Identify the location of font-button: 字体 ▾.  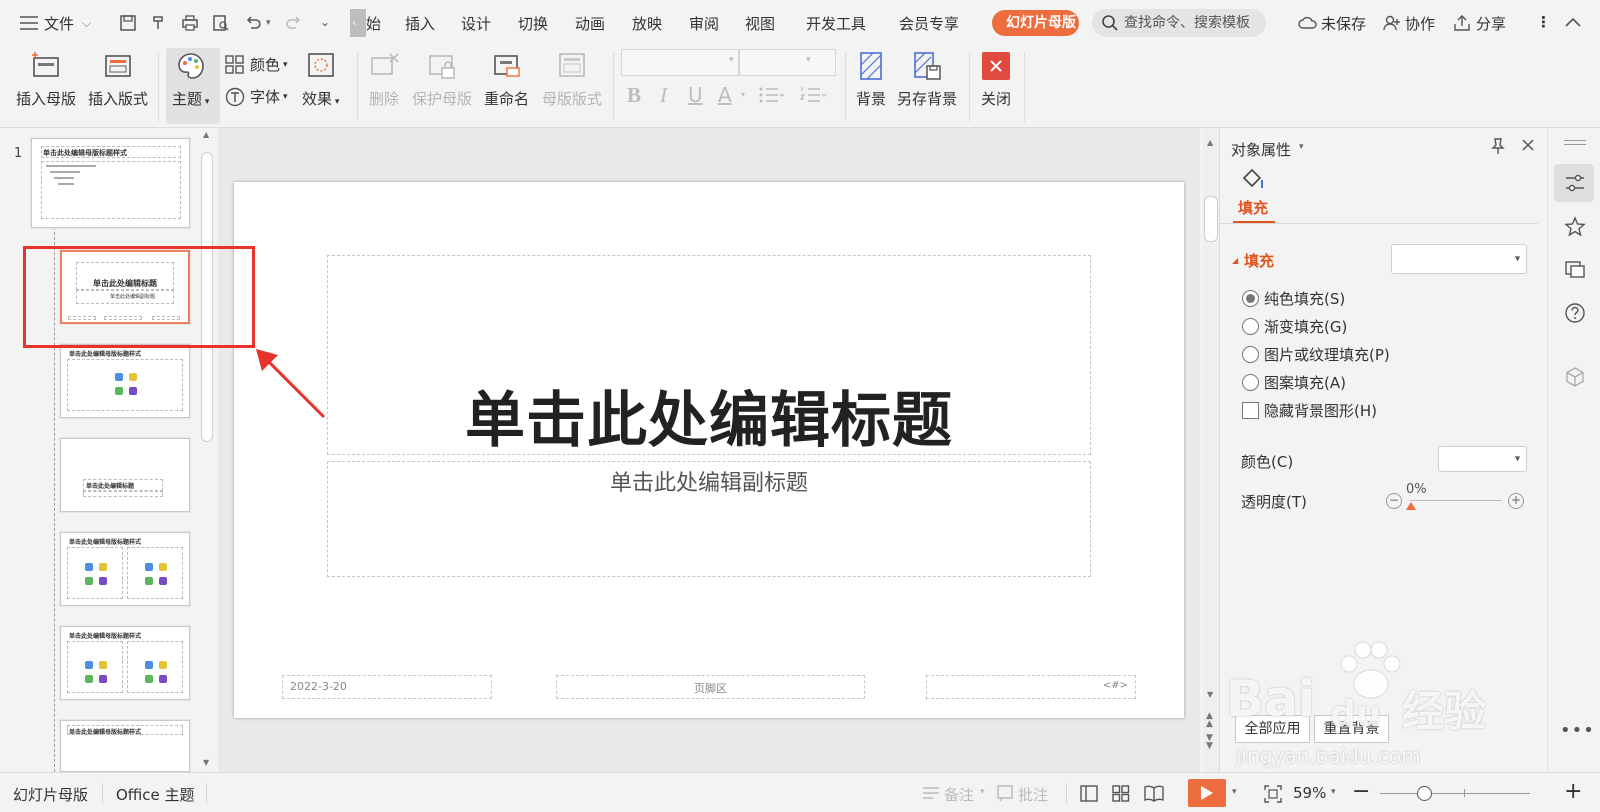
(256, 96).